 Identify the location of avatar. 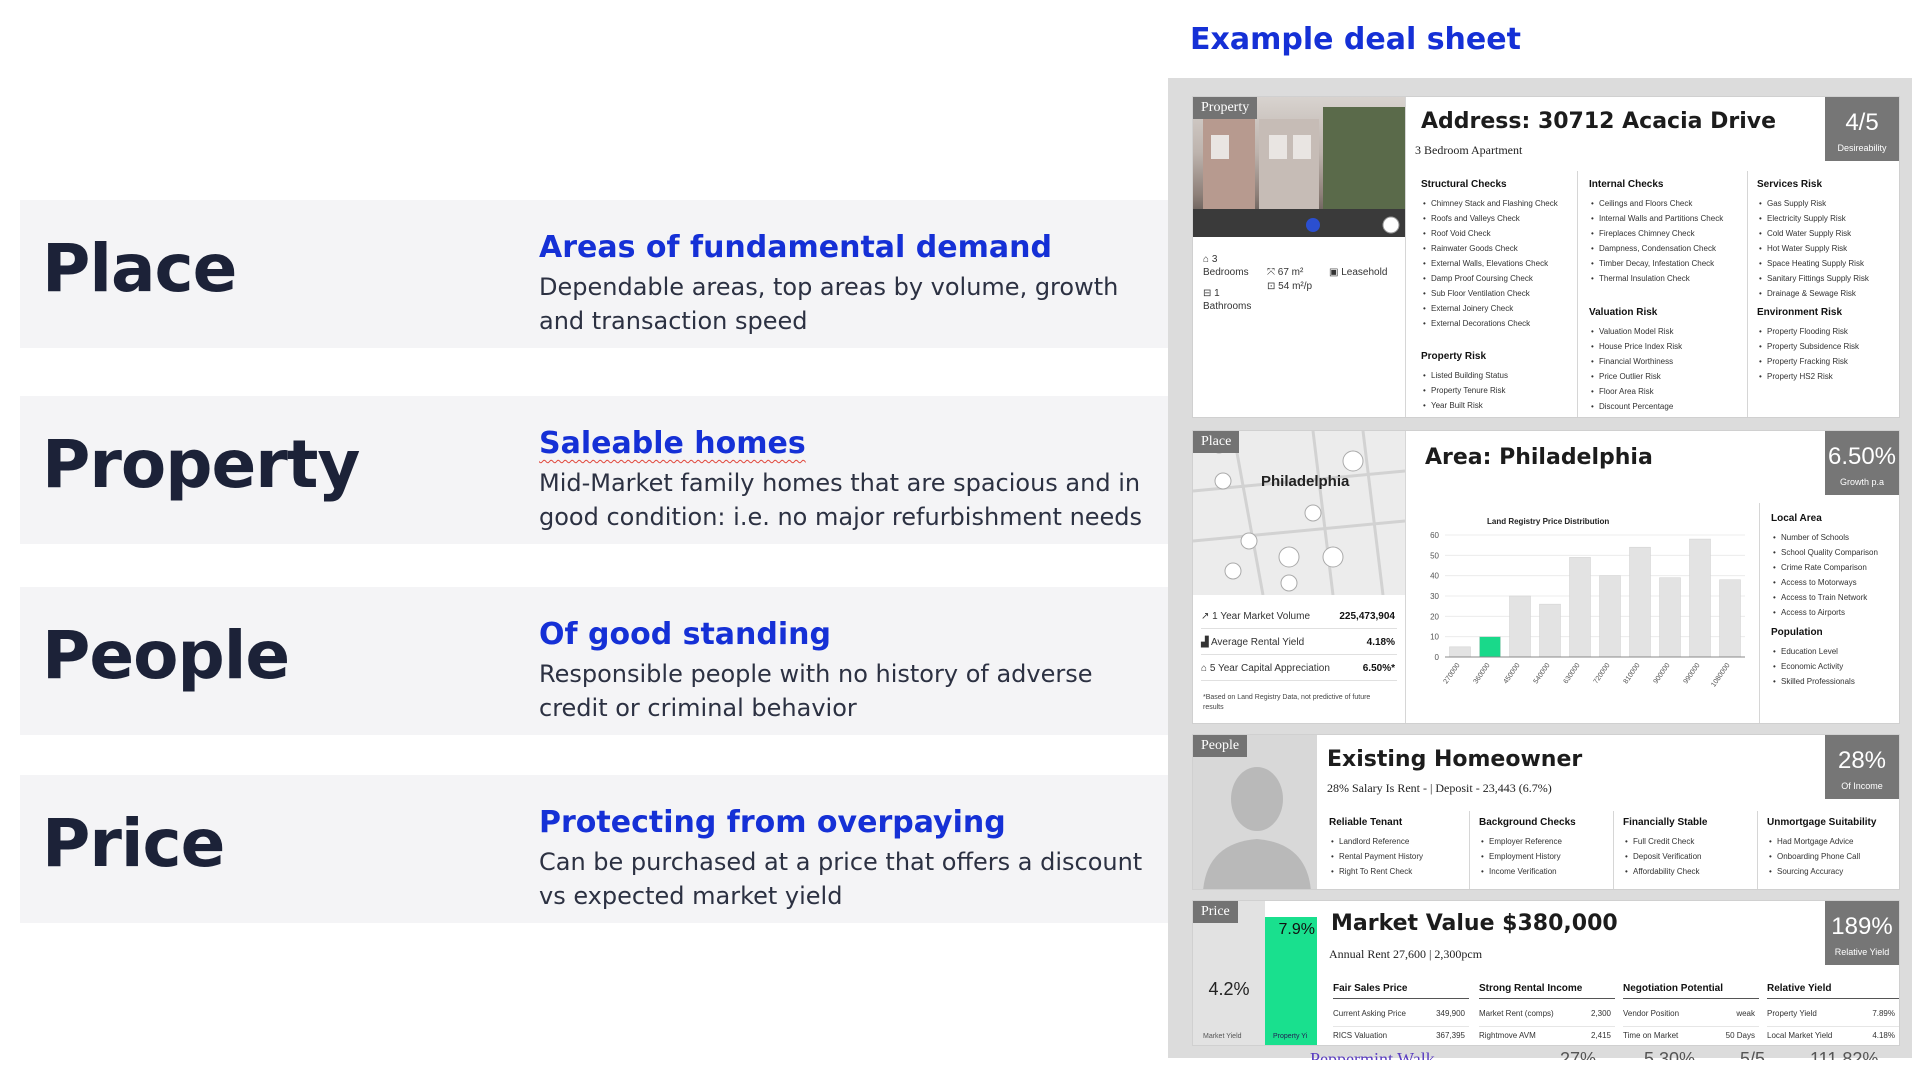
(1255, 812).